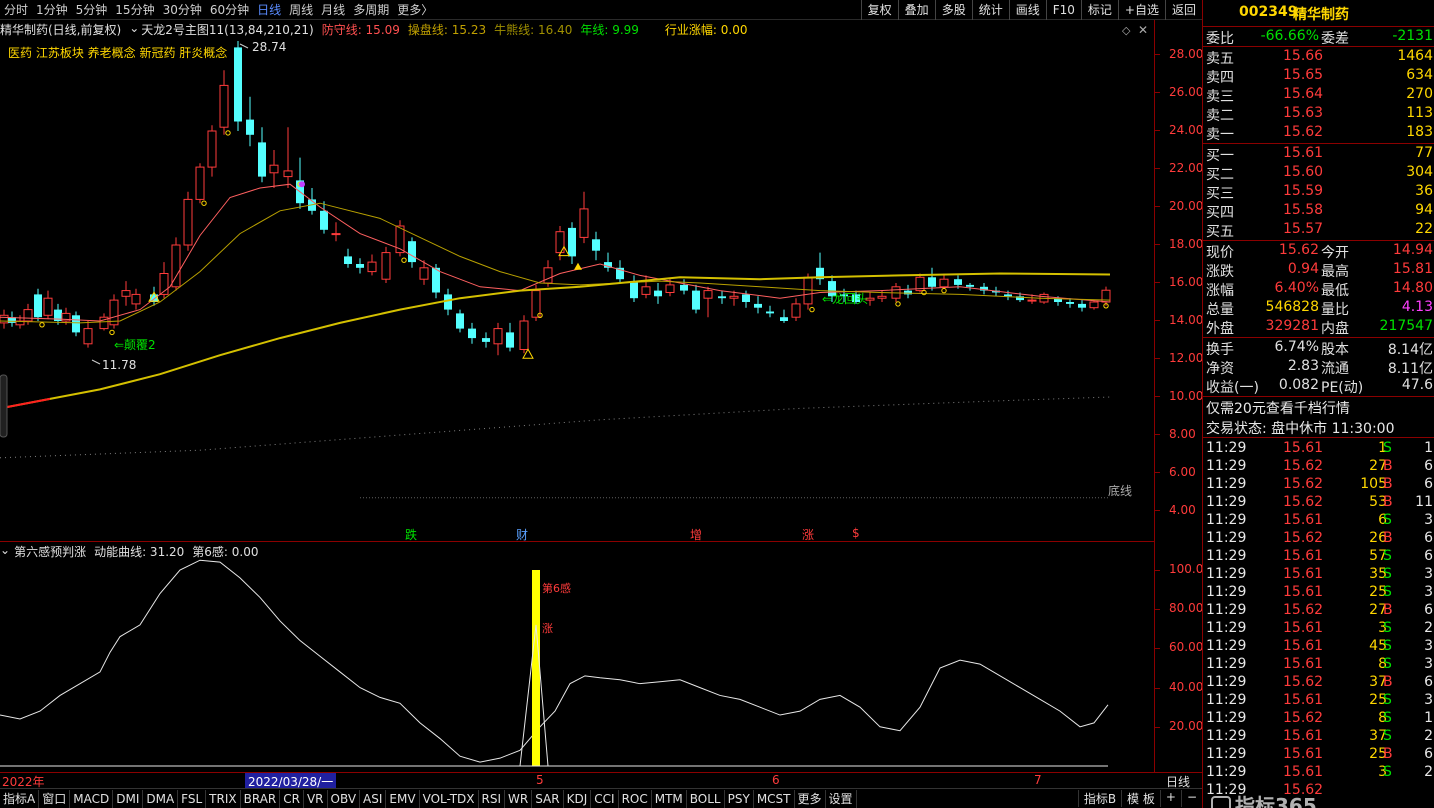  I want to click on indicator-tab-11: ASI, so click(373, 798).